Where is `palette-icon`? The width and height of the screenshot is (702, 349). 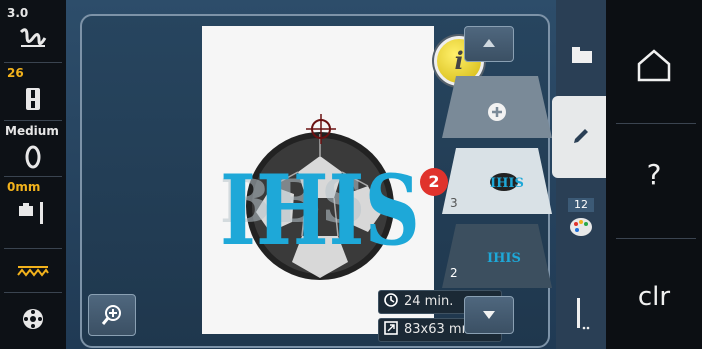
palette-icon is located at coordinates (581, 227).